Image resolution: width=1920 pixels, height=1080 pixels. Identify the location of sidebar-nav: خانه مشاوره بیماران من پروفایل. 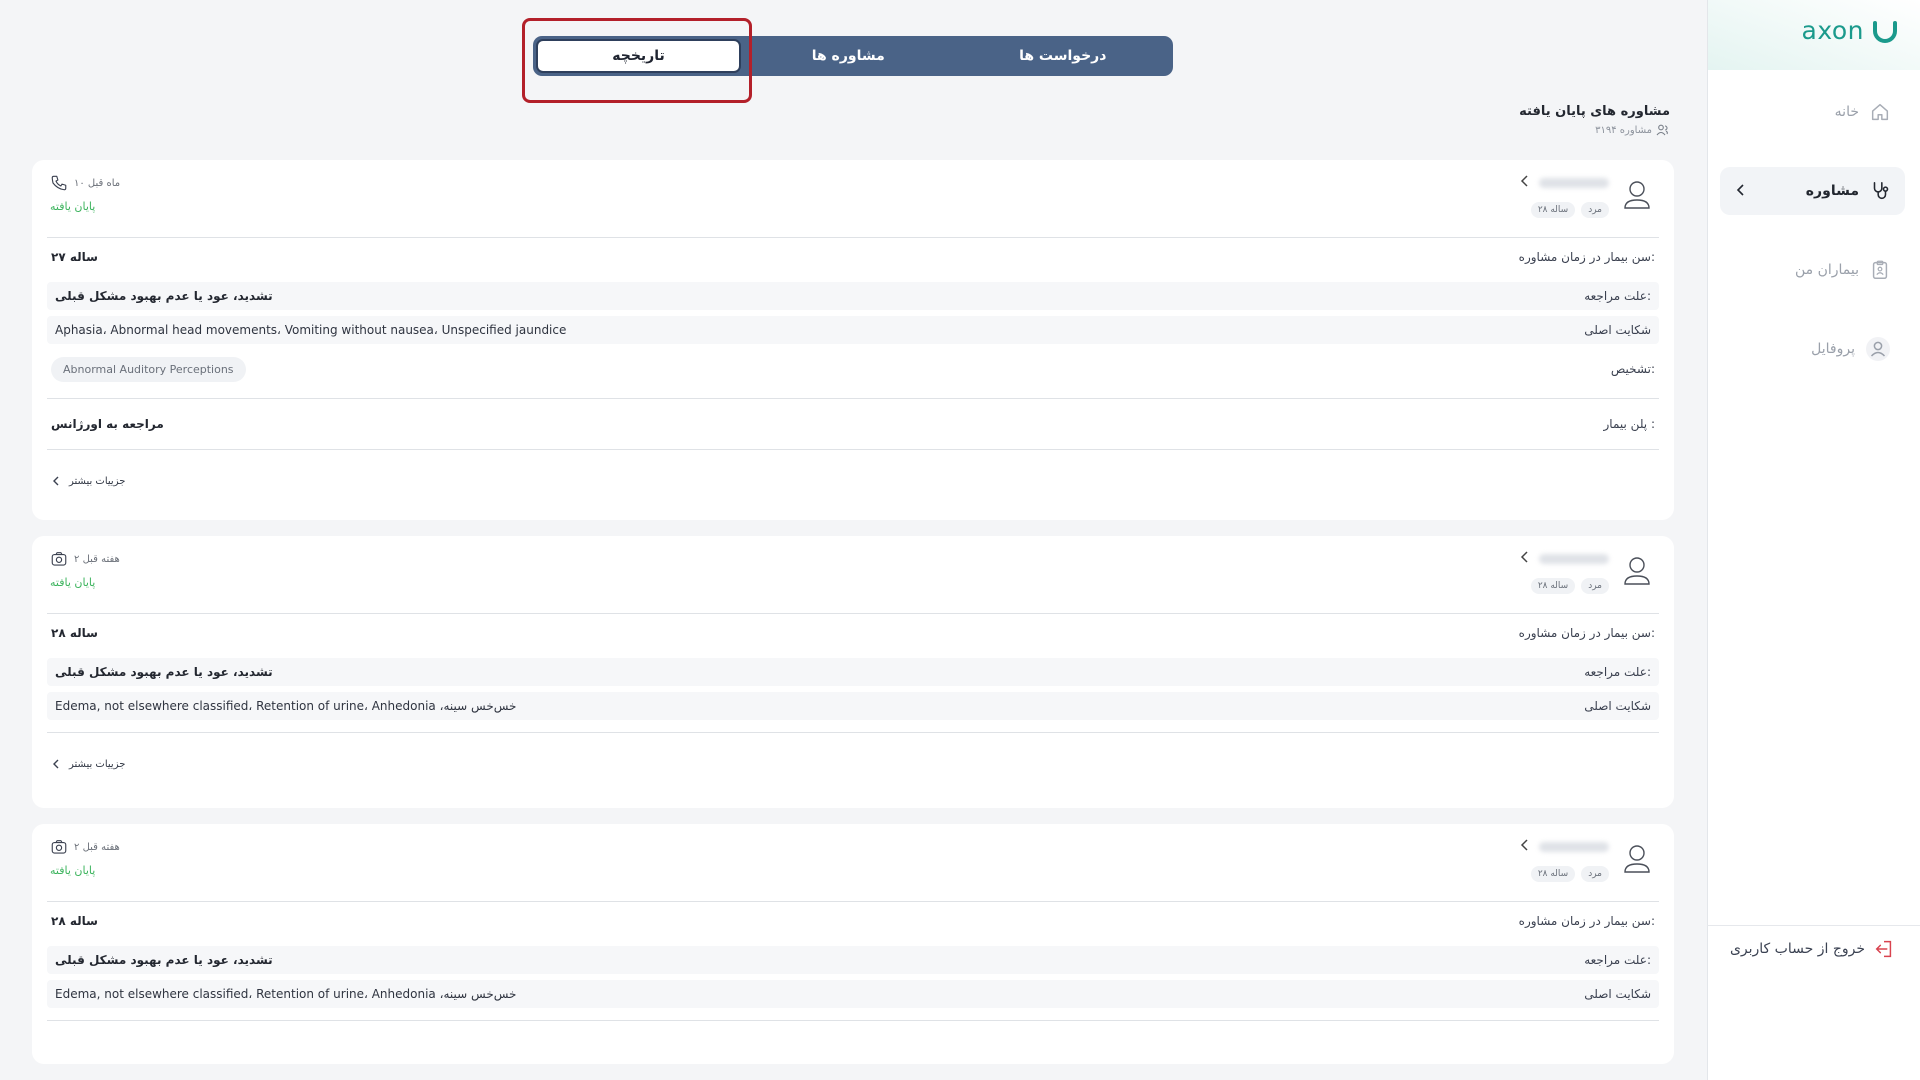
(1812, 246).